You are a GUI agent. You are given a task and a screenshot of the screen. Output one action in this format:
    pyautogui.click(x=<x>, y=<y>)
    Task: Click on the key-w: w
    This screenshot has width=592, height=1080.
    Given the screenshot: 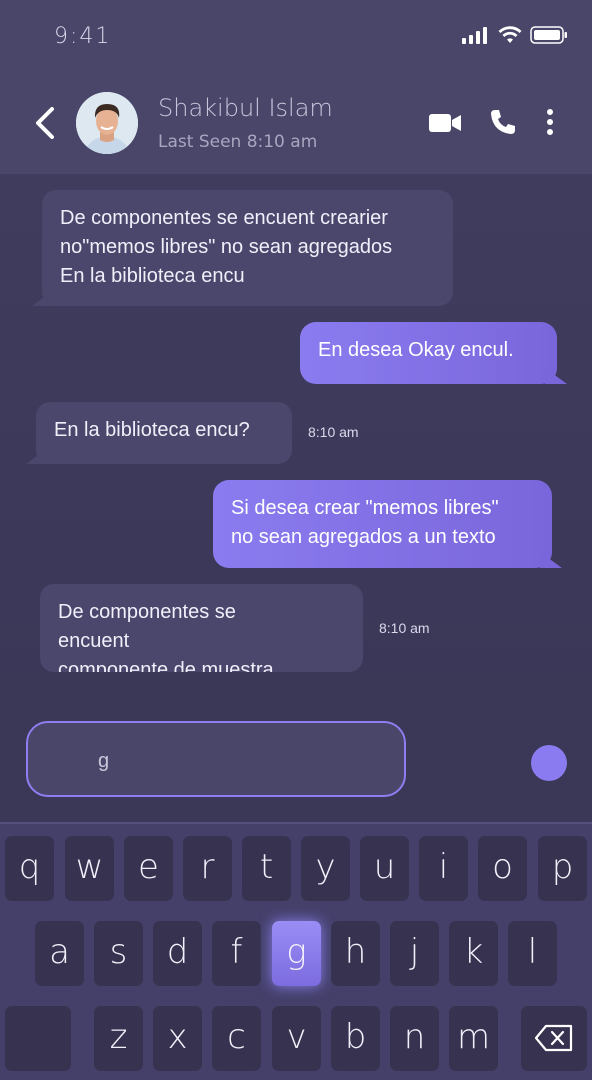 What is the action you would take?
    pyautogui.click(x=89, y=868)
    